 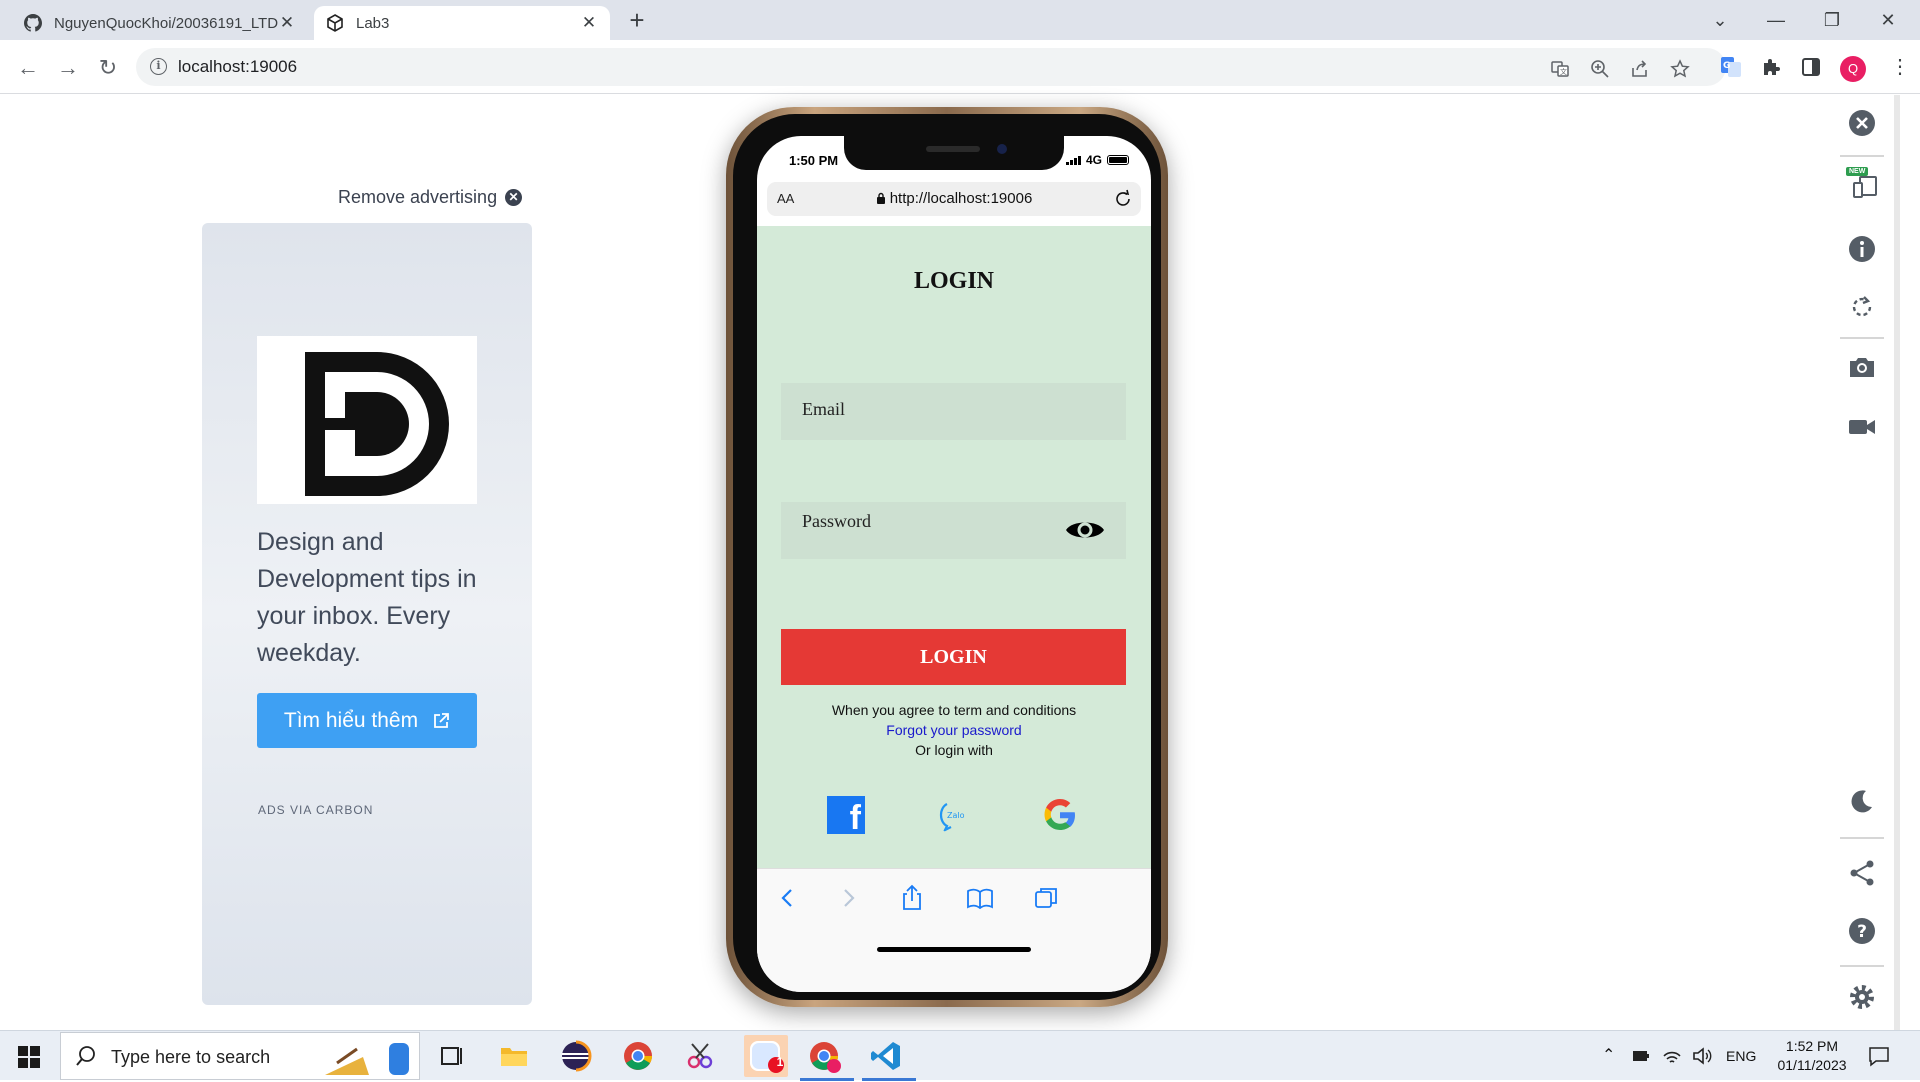 What do you see at coordinates (824, 1056) in the screenshot?
I see `chrome-profile-icon` at bounding box center [824, 1056].